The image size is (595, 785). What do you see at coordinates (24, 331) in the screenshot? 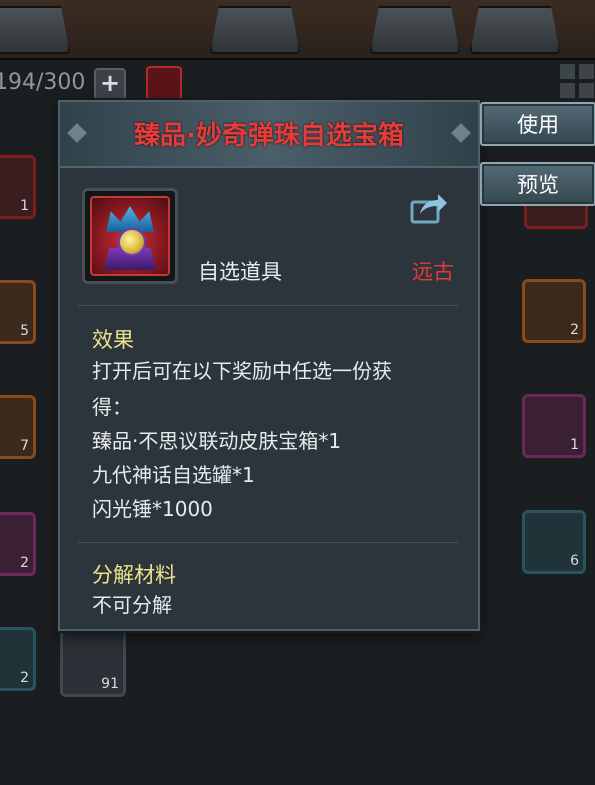
I see `slot-count: 5` at bounding box center [24, 331].